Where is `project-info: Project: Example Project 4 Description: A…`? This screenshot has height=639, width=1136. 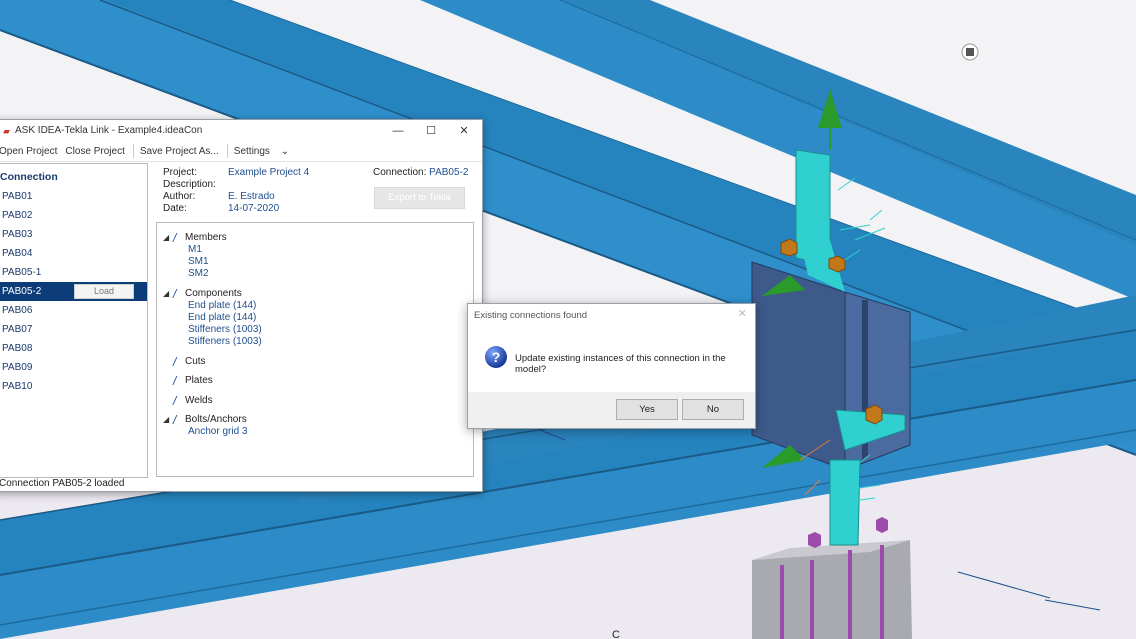
project-info: Project: Example Project 4 Description: A… is located at coordinates (236, 191).